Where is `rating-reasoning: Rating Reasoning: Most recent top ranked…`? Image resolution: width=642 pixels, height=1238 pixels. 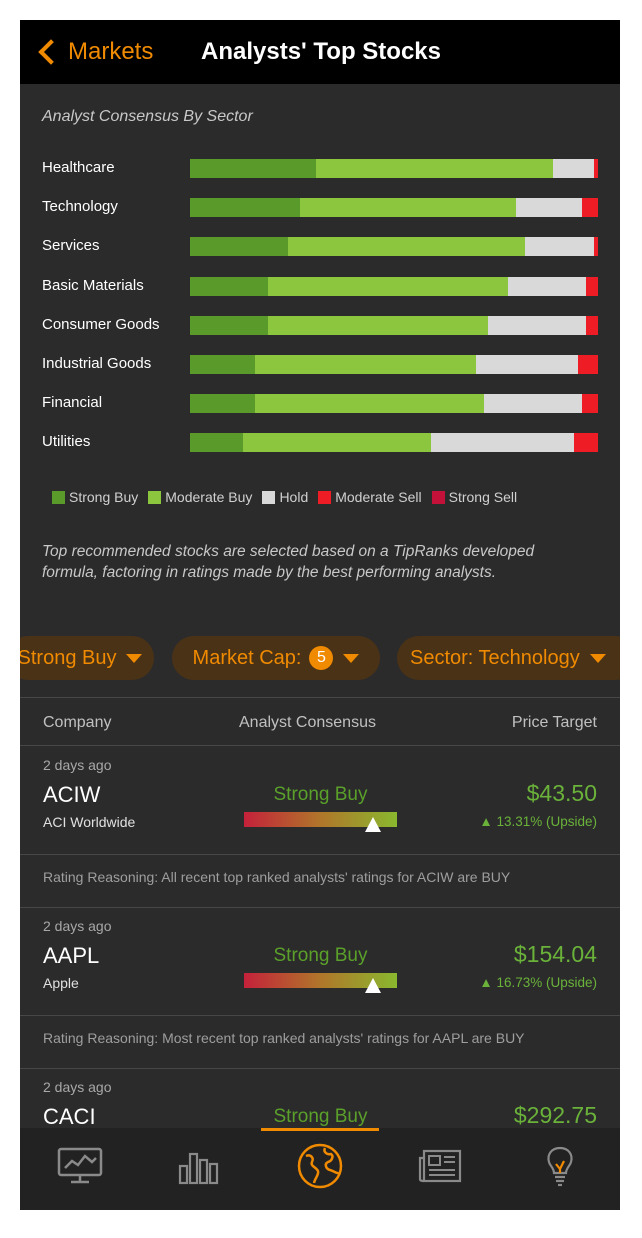
rating-reasoning: Rating Reasoning: Most recent top ranked… is located at coordinates (284, 1038).